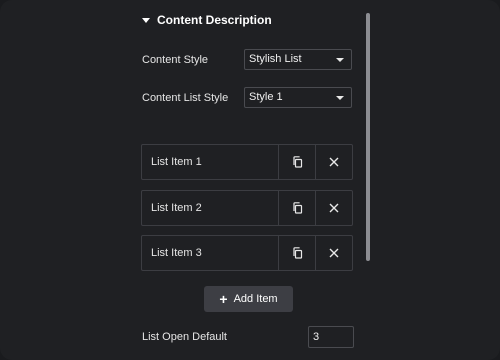 The width and height of the screenshot is (500, 360). Describe the element at coordinates (146, 20) in the screenshot. I see `caret-down-icon` at that location.